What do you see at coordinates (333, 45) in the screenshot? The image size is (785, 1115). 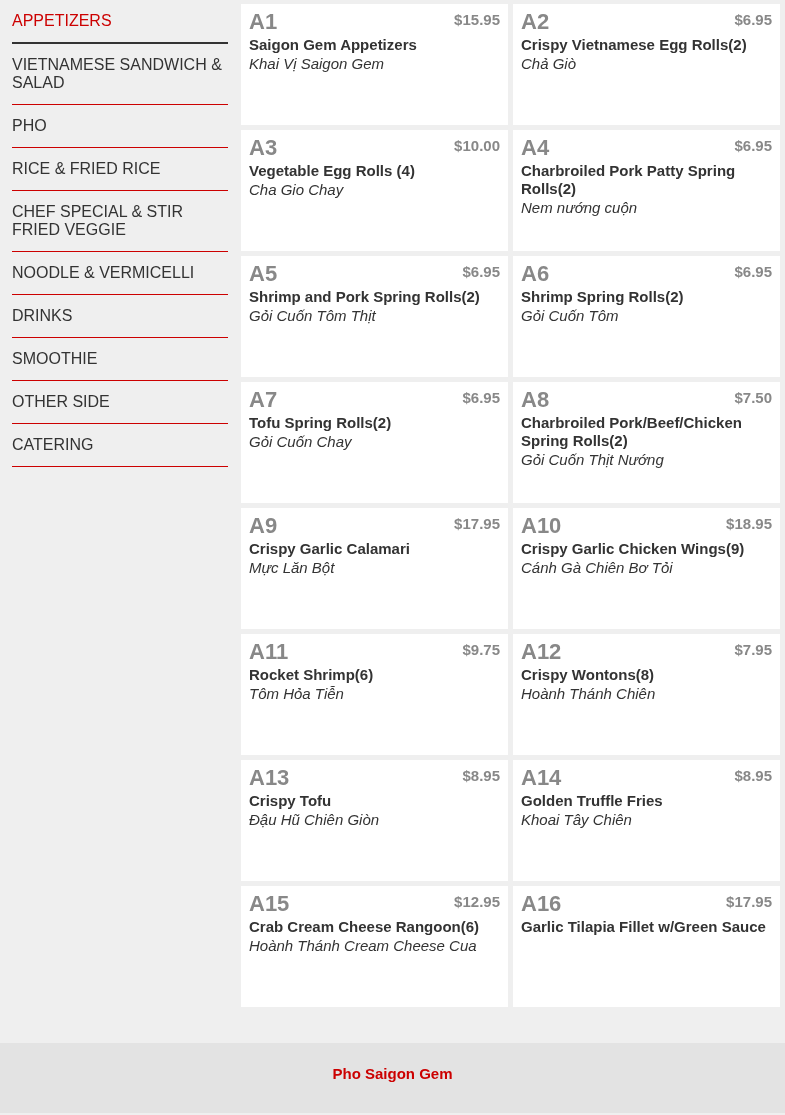 I see `item-name: Saigon Gem Appetizers` at bounding box center [333, 45].